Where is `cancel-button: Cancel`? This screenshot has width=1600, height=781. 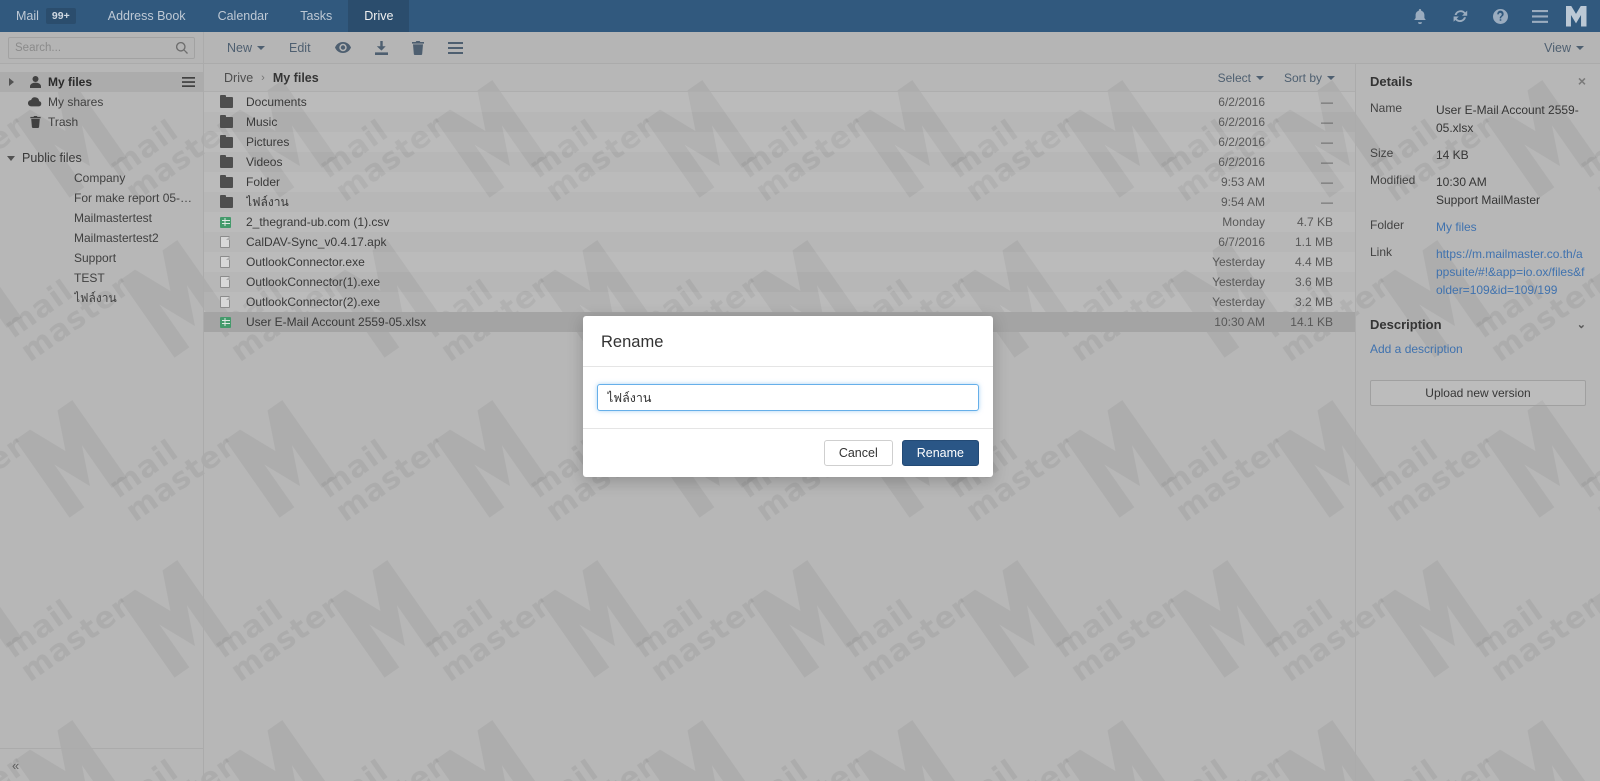 cancel-button: Cancel is located at coordinates (858, 453).